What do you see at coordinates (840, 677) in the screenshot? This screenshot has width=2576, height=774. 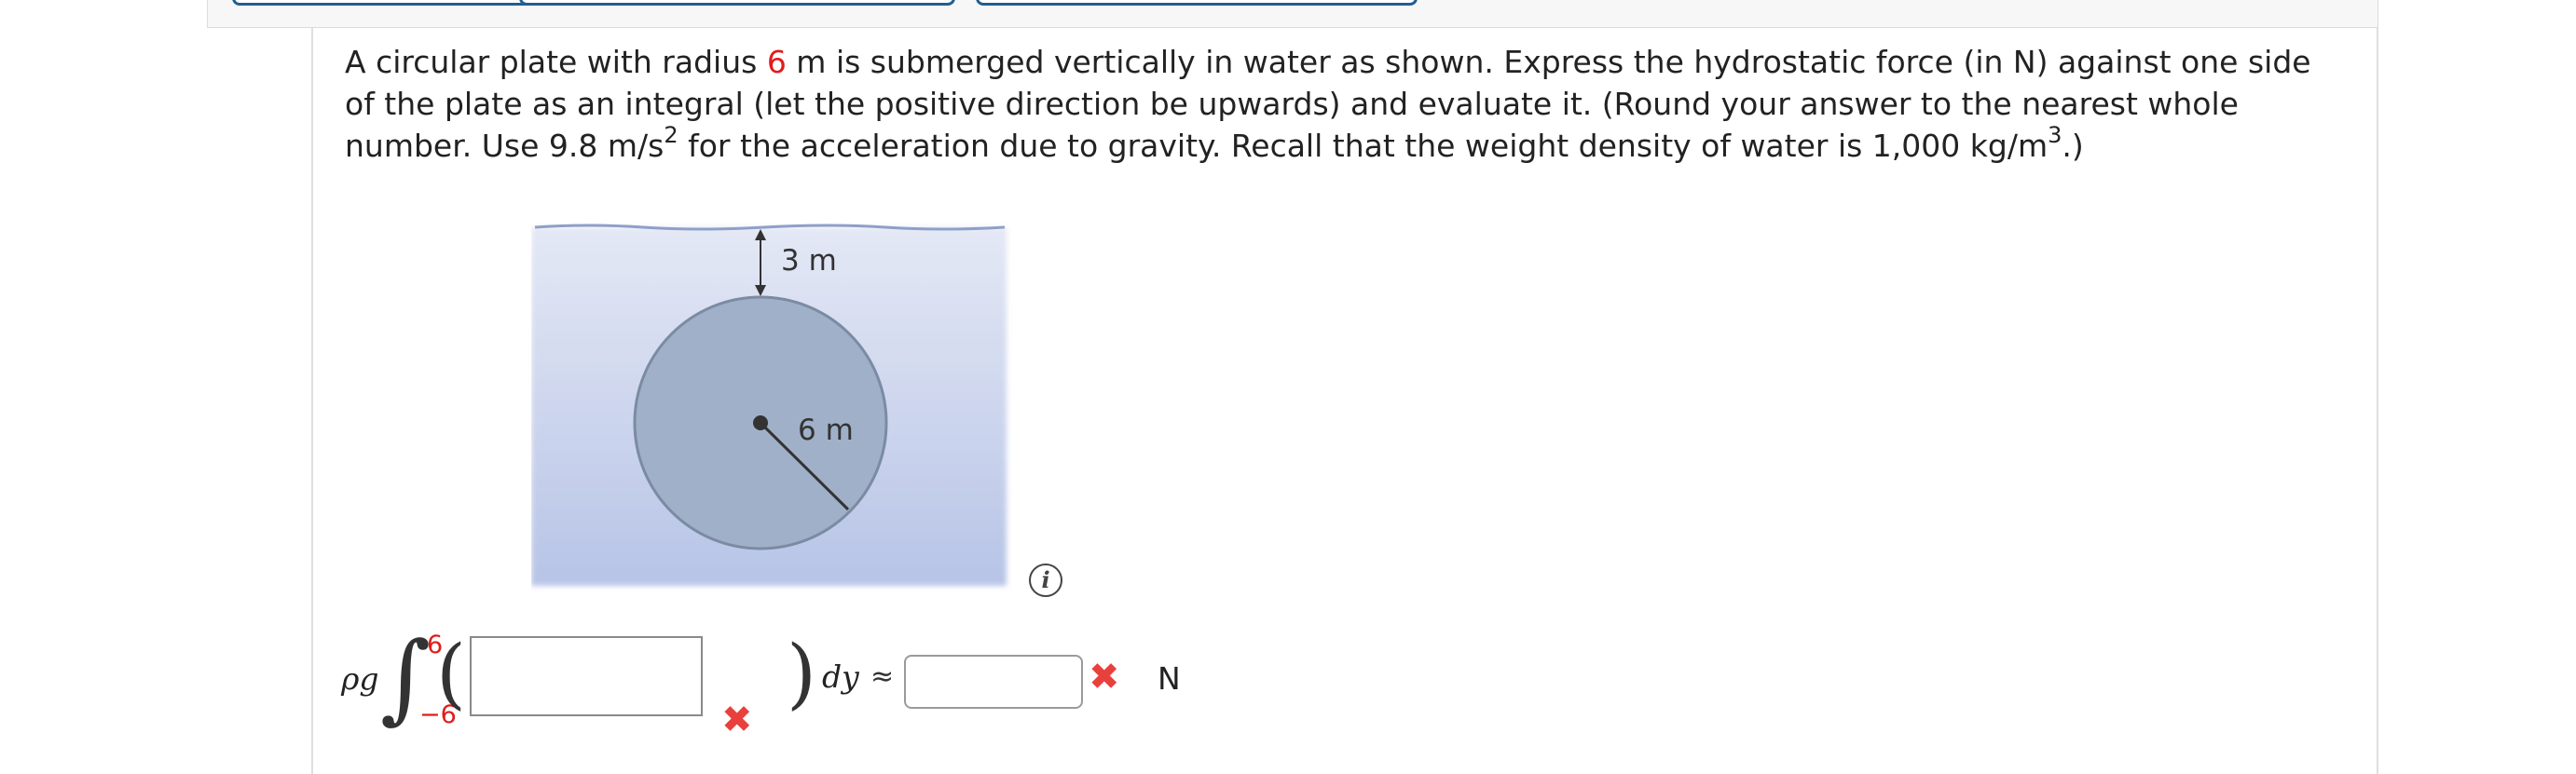 I see `dy-label: dy` at bounding box center [840, 677].